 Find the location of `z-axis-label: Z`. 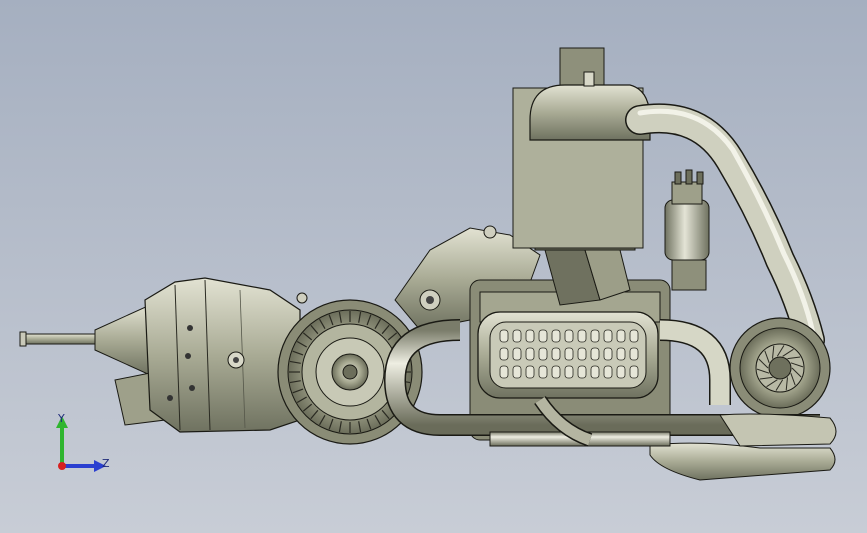

z-axis-label: Z is located at coordinates (106, 463).